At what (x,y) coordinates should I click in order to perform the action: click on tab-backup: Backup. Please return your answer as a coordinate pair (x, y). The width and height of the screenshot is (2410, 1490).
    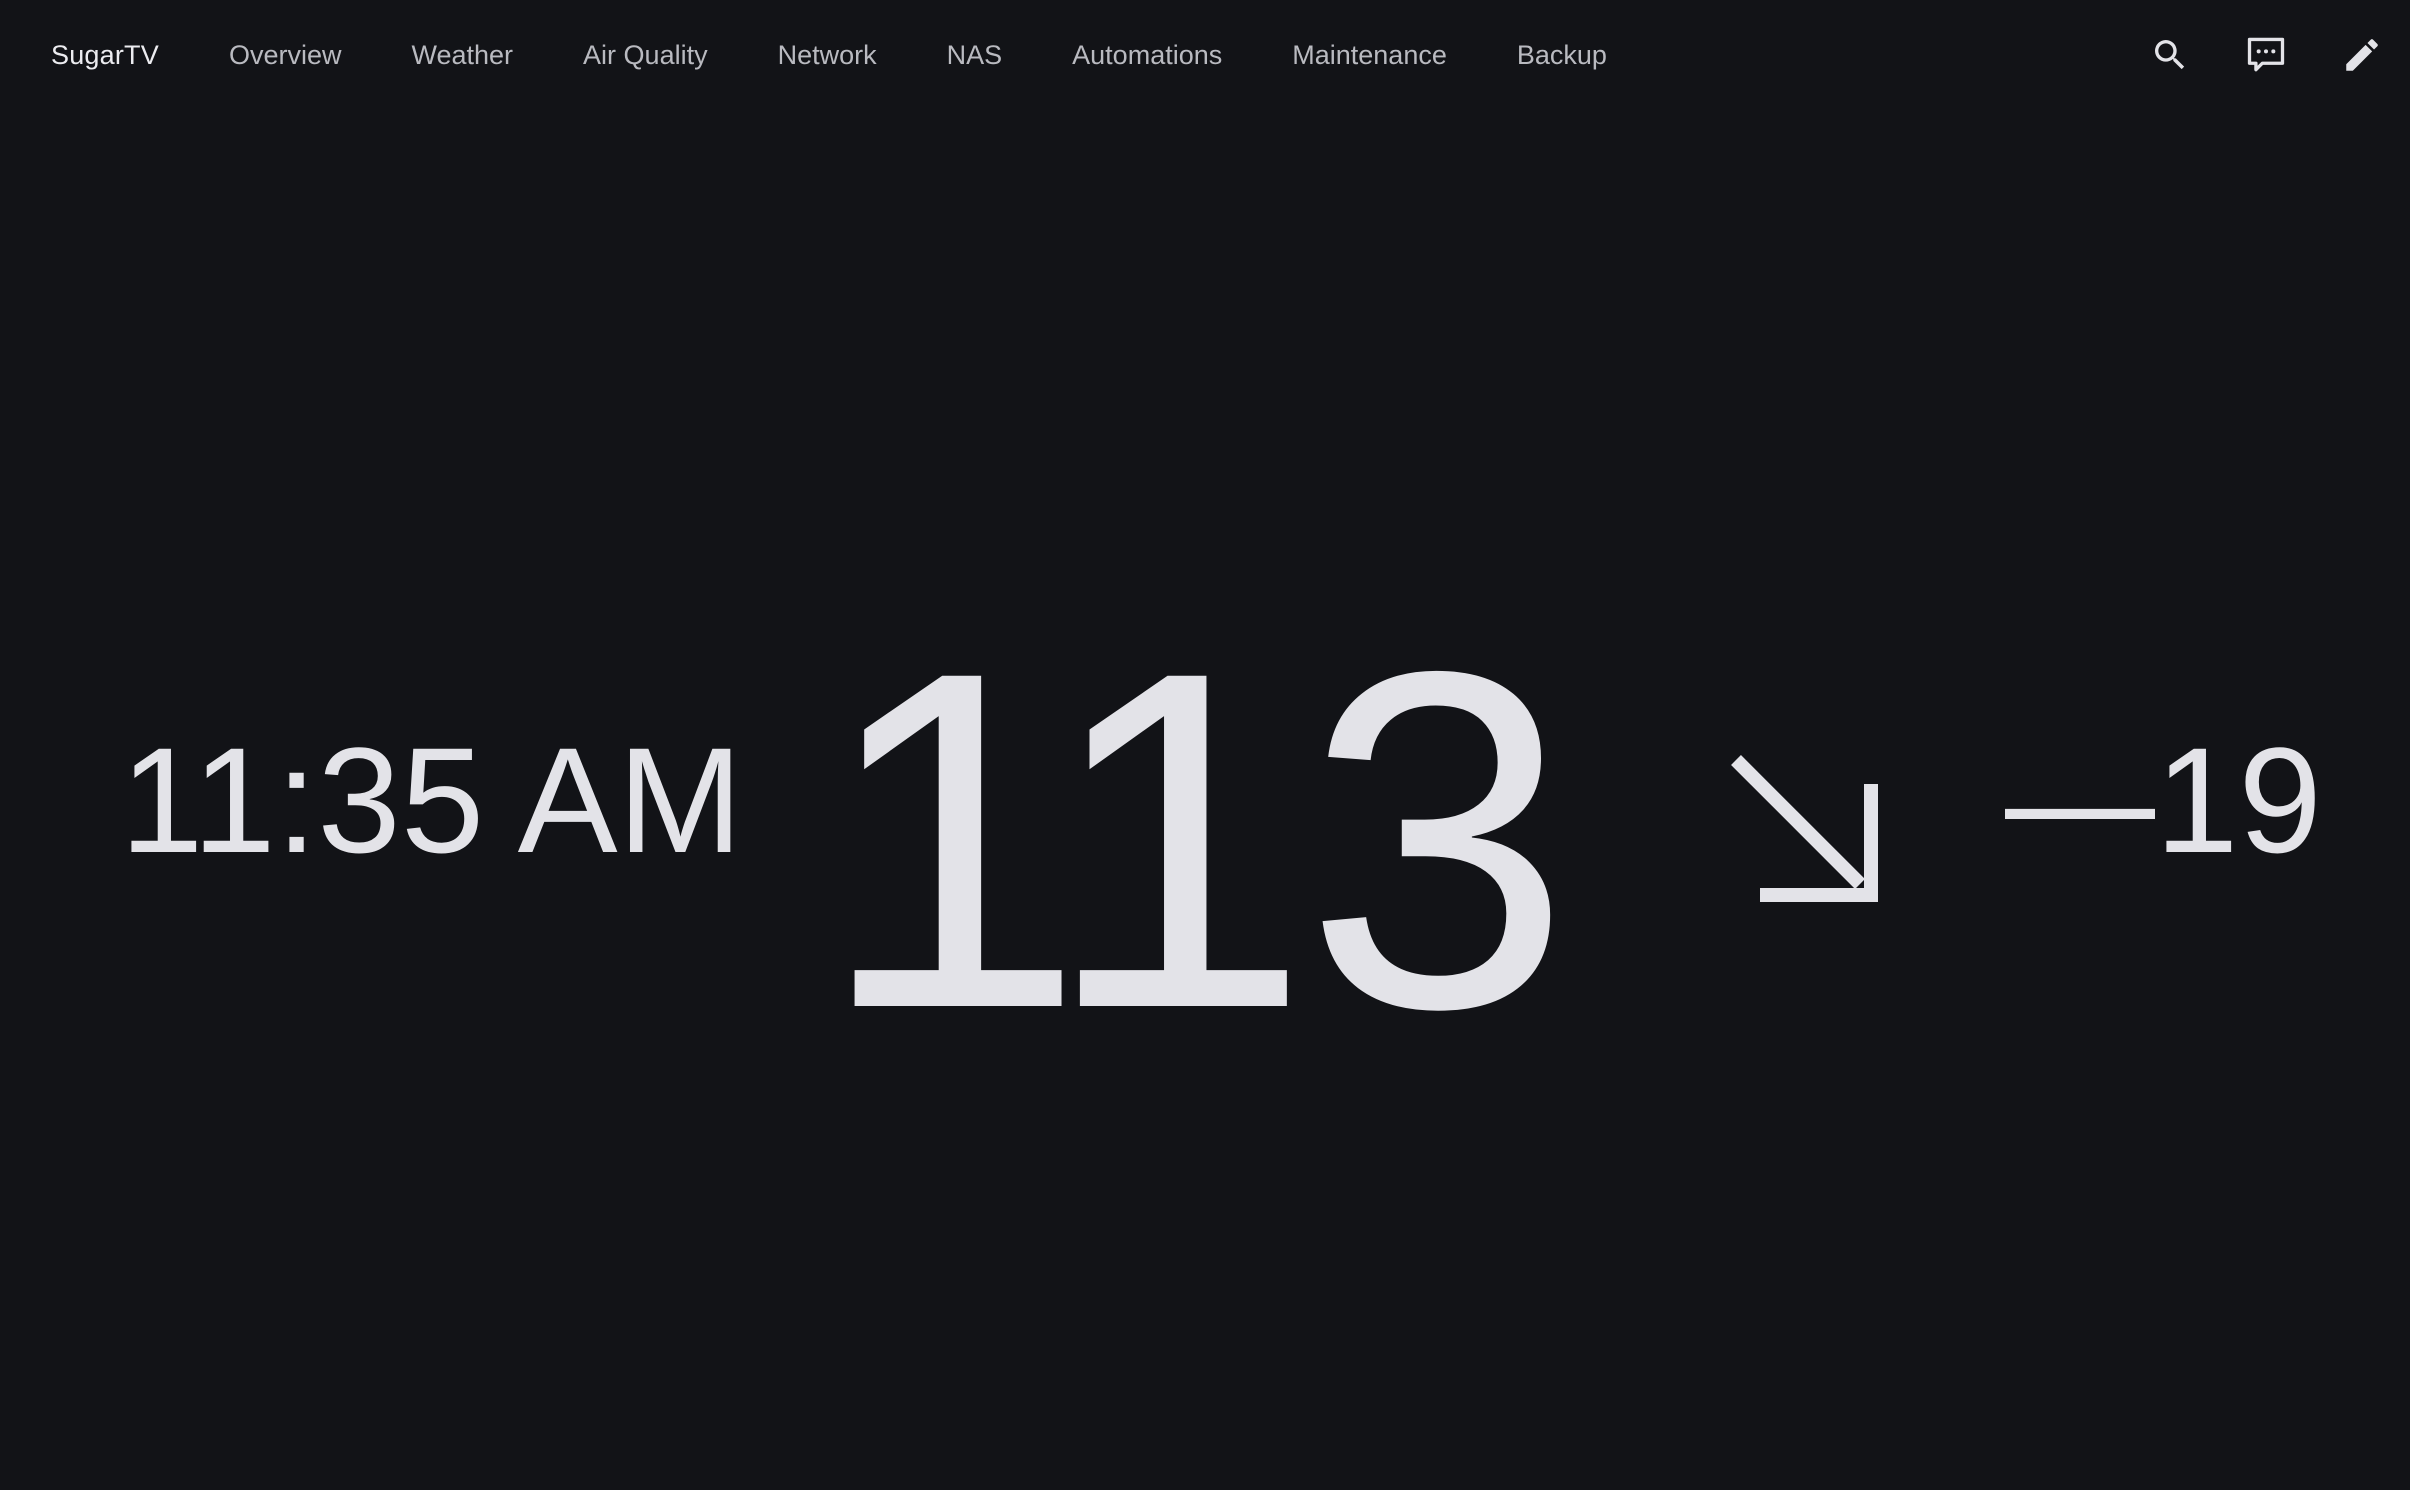
    Looking at the image, I should click on (1562, 55).